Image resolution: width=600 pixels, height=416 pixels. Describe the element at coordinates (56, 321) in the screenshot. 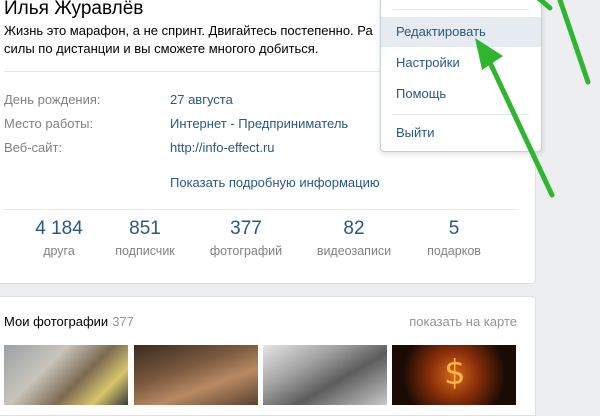

I see `photos-title-text: Мои фотографии` at that location.